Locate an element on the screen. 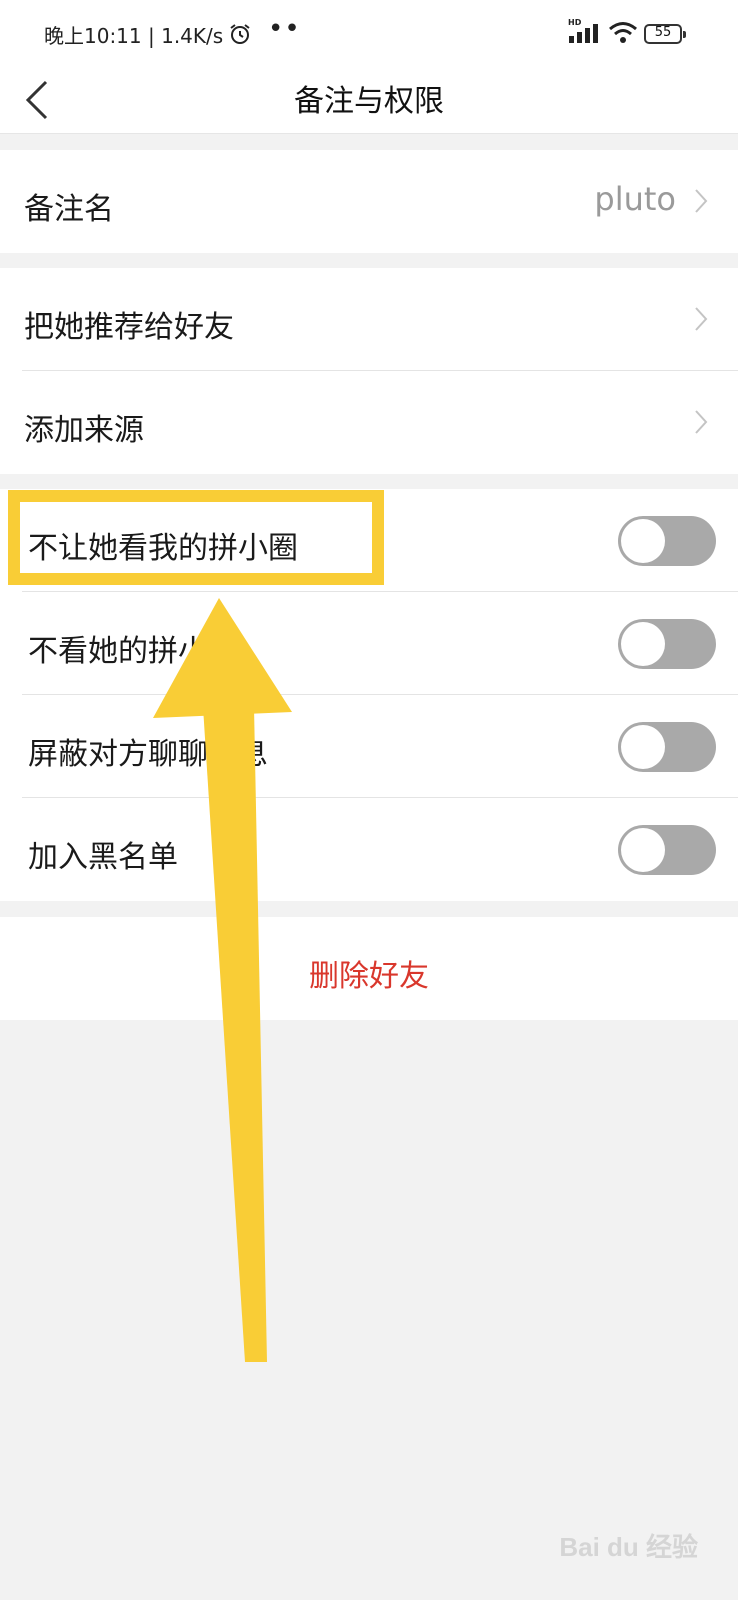 This screenshot has height=1600, width=738. source-label: 添加来源 is located at coordinates (84, 430).